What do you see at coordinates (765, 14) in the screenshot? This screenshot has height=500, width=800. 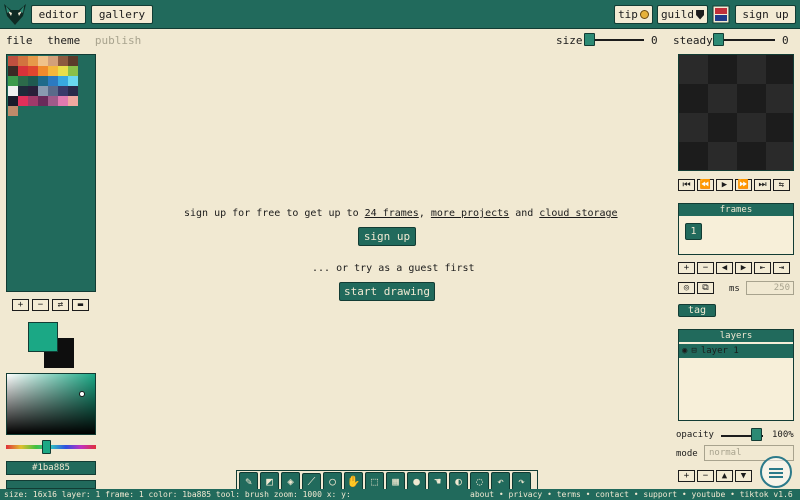 I see `signup-top-button: sign up` at bounding box center [765, 14].